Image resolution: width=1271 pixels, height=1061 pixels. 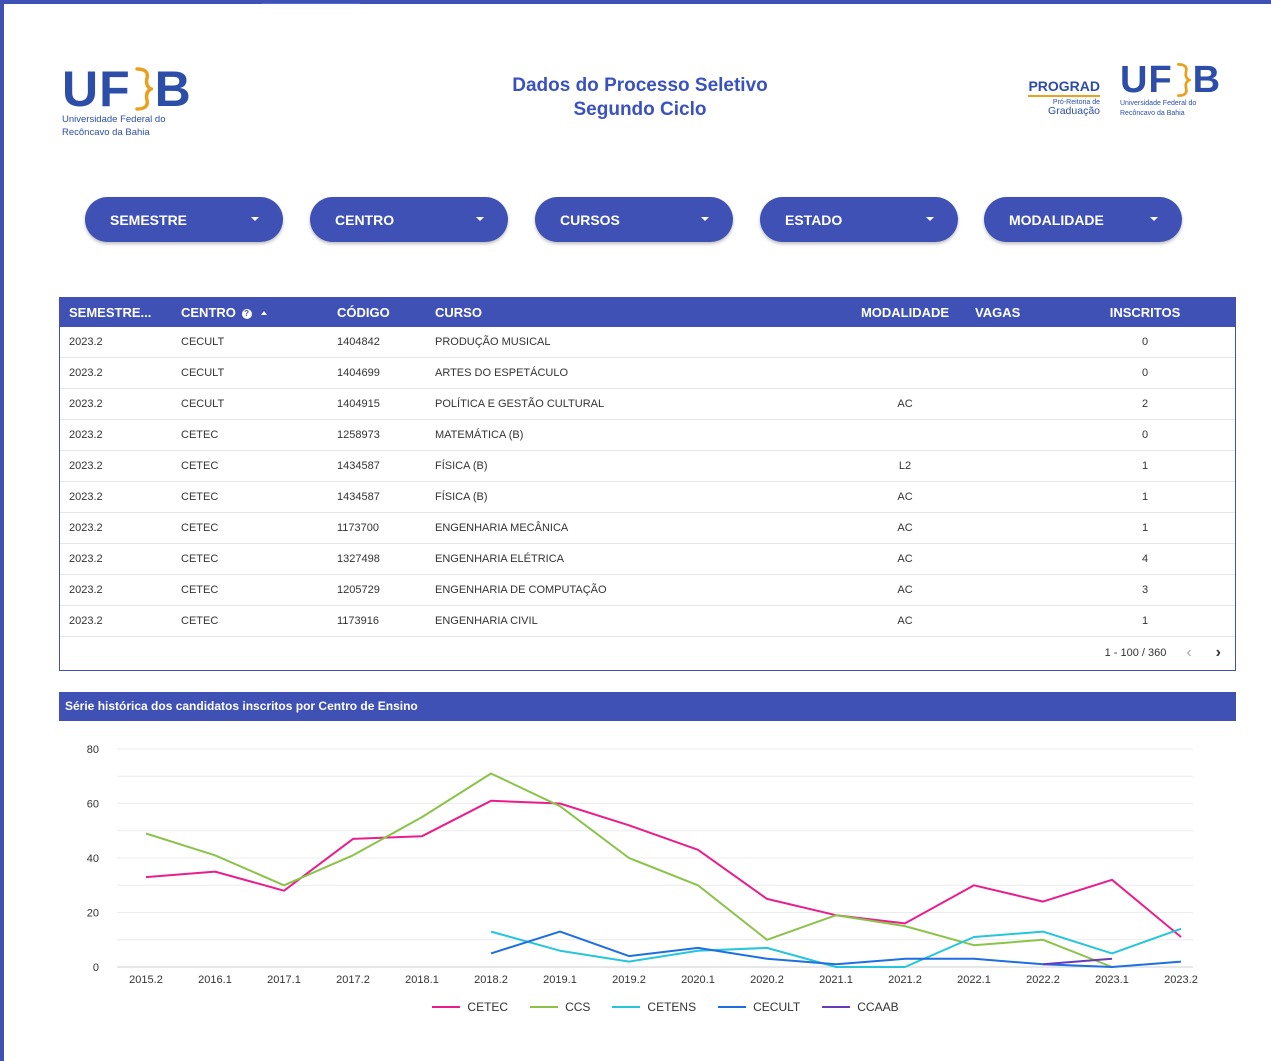 What do you see at coordinates (859, 219) in the screenshot?
I see `filter-estado-dropdown: ESTADO` at bounding box center [859, 219].